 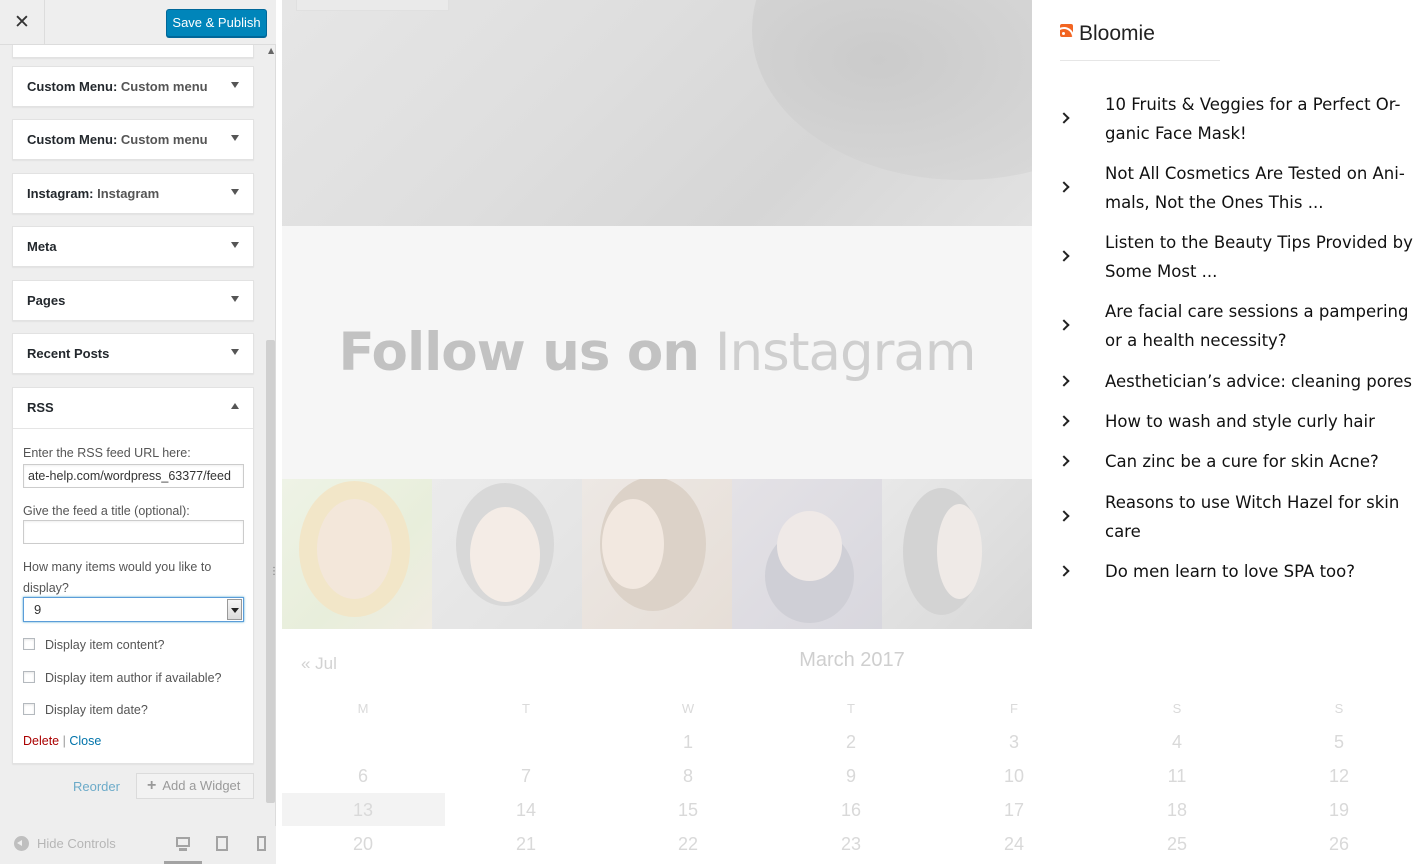 What do you see at coordinates (85, 741) in the screenshot?
I see `close-widget-link: Close` at bounding box center [85, 741].